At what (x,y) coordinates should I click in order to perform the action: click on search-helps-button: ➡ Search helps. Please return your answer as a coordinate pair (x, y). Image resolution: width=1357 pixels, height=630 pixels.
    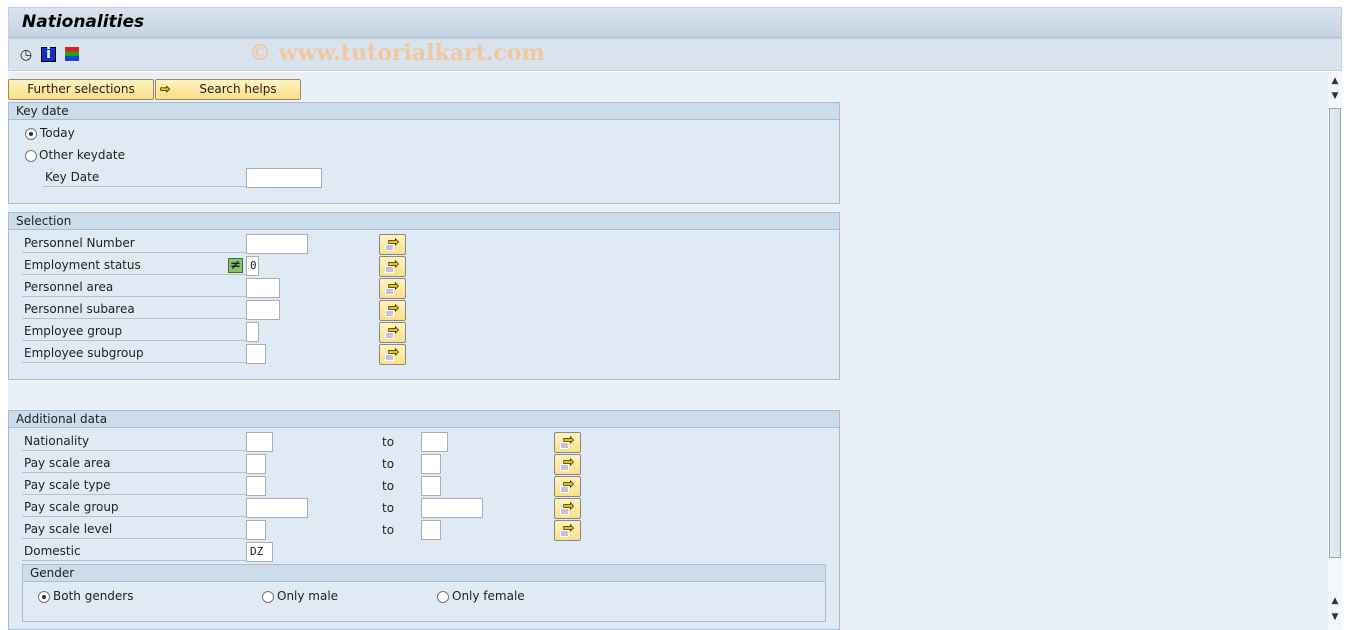
    Looking at the image, I should click on (228, 89).